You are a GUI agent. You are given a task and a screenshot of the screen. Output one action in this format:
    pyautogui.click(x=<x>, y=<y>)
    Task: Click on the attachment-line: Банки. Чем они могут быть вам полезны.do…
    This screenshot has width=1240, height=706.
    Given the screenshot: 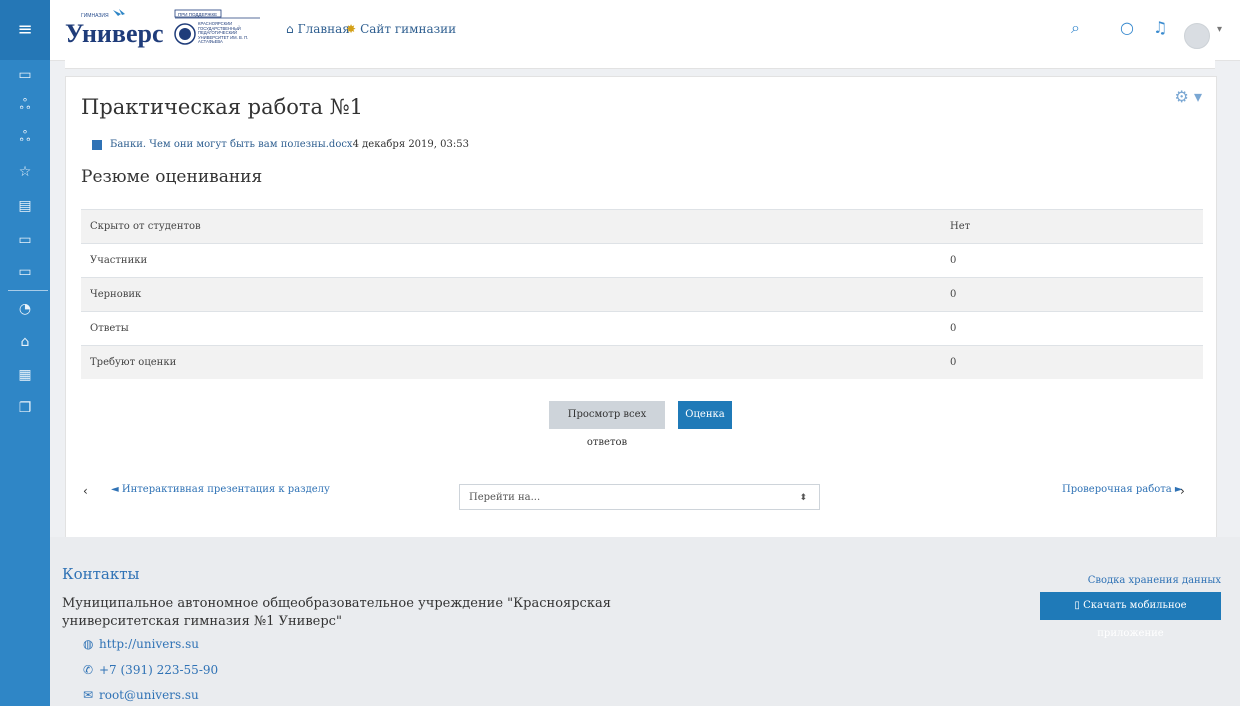 What is the action you would take?
    pyautogui.click(x=280, y=144)
    